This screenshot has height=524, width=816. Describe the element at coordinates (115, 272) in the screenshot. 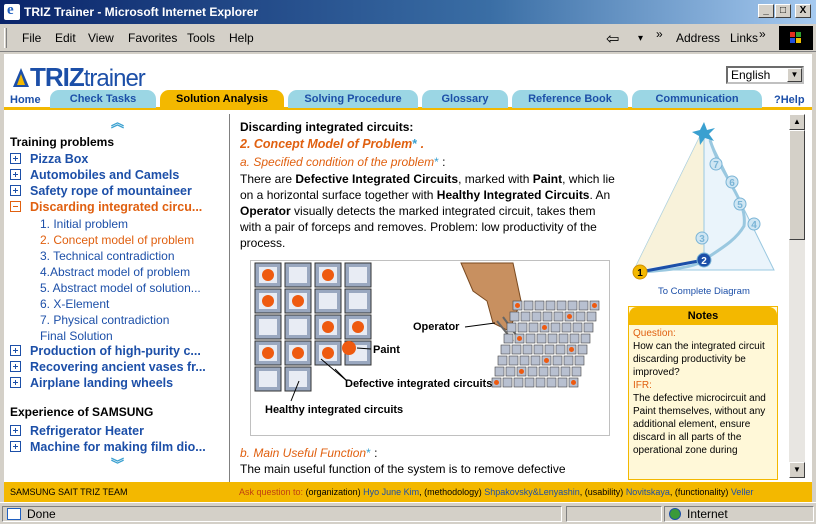

I see `step-link: 4.Abstract model of problem` at that location.